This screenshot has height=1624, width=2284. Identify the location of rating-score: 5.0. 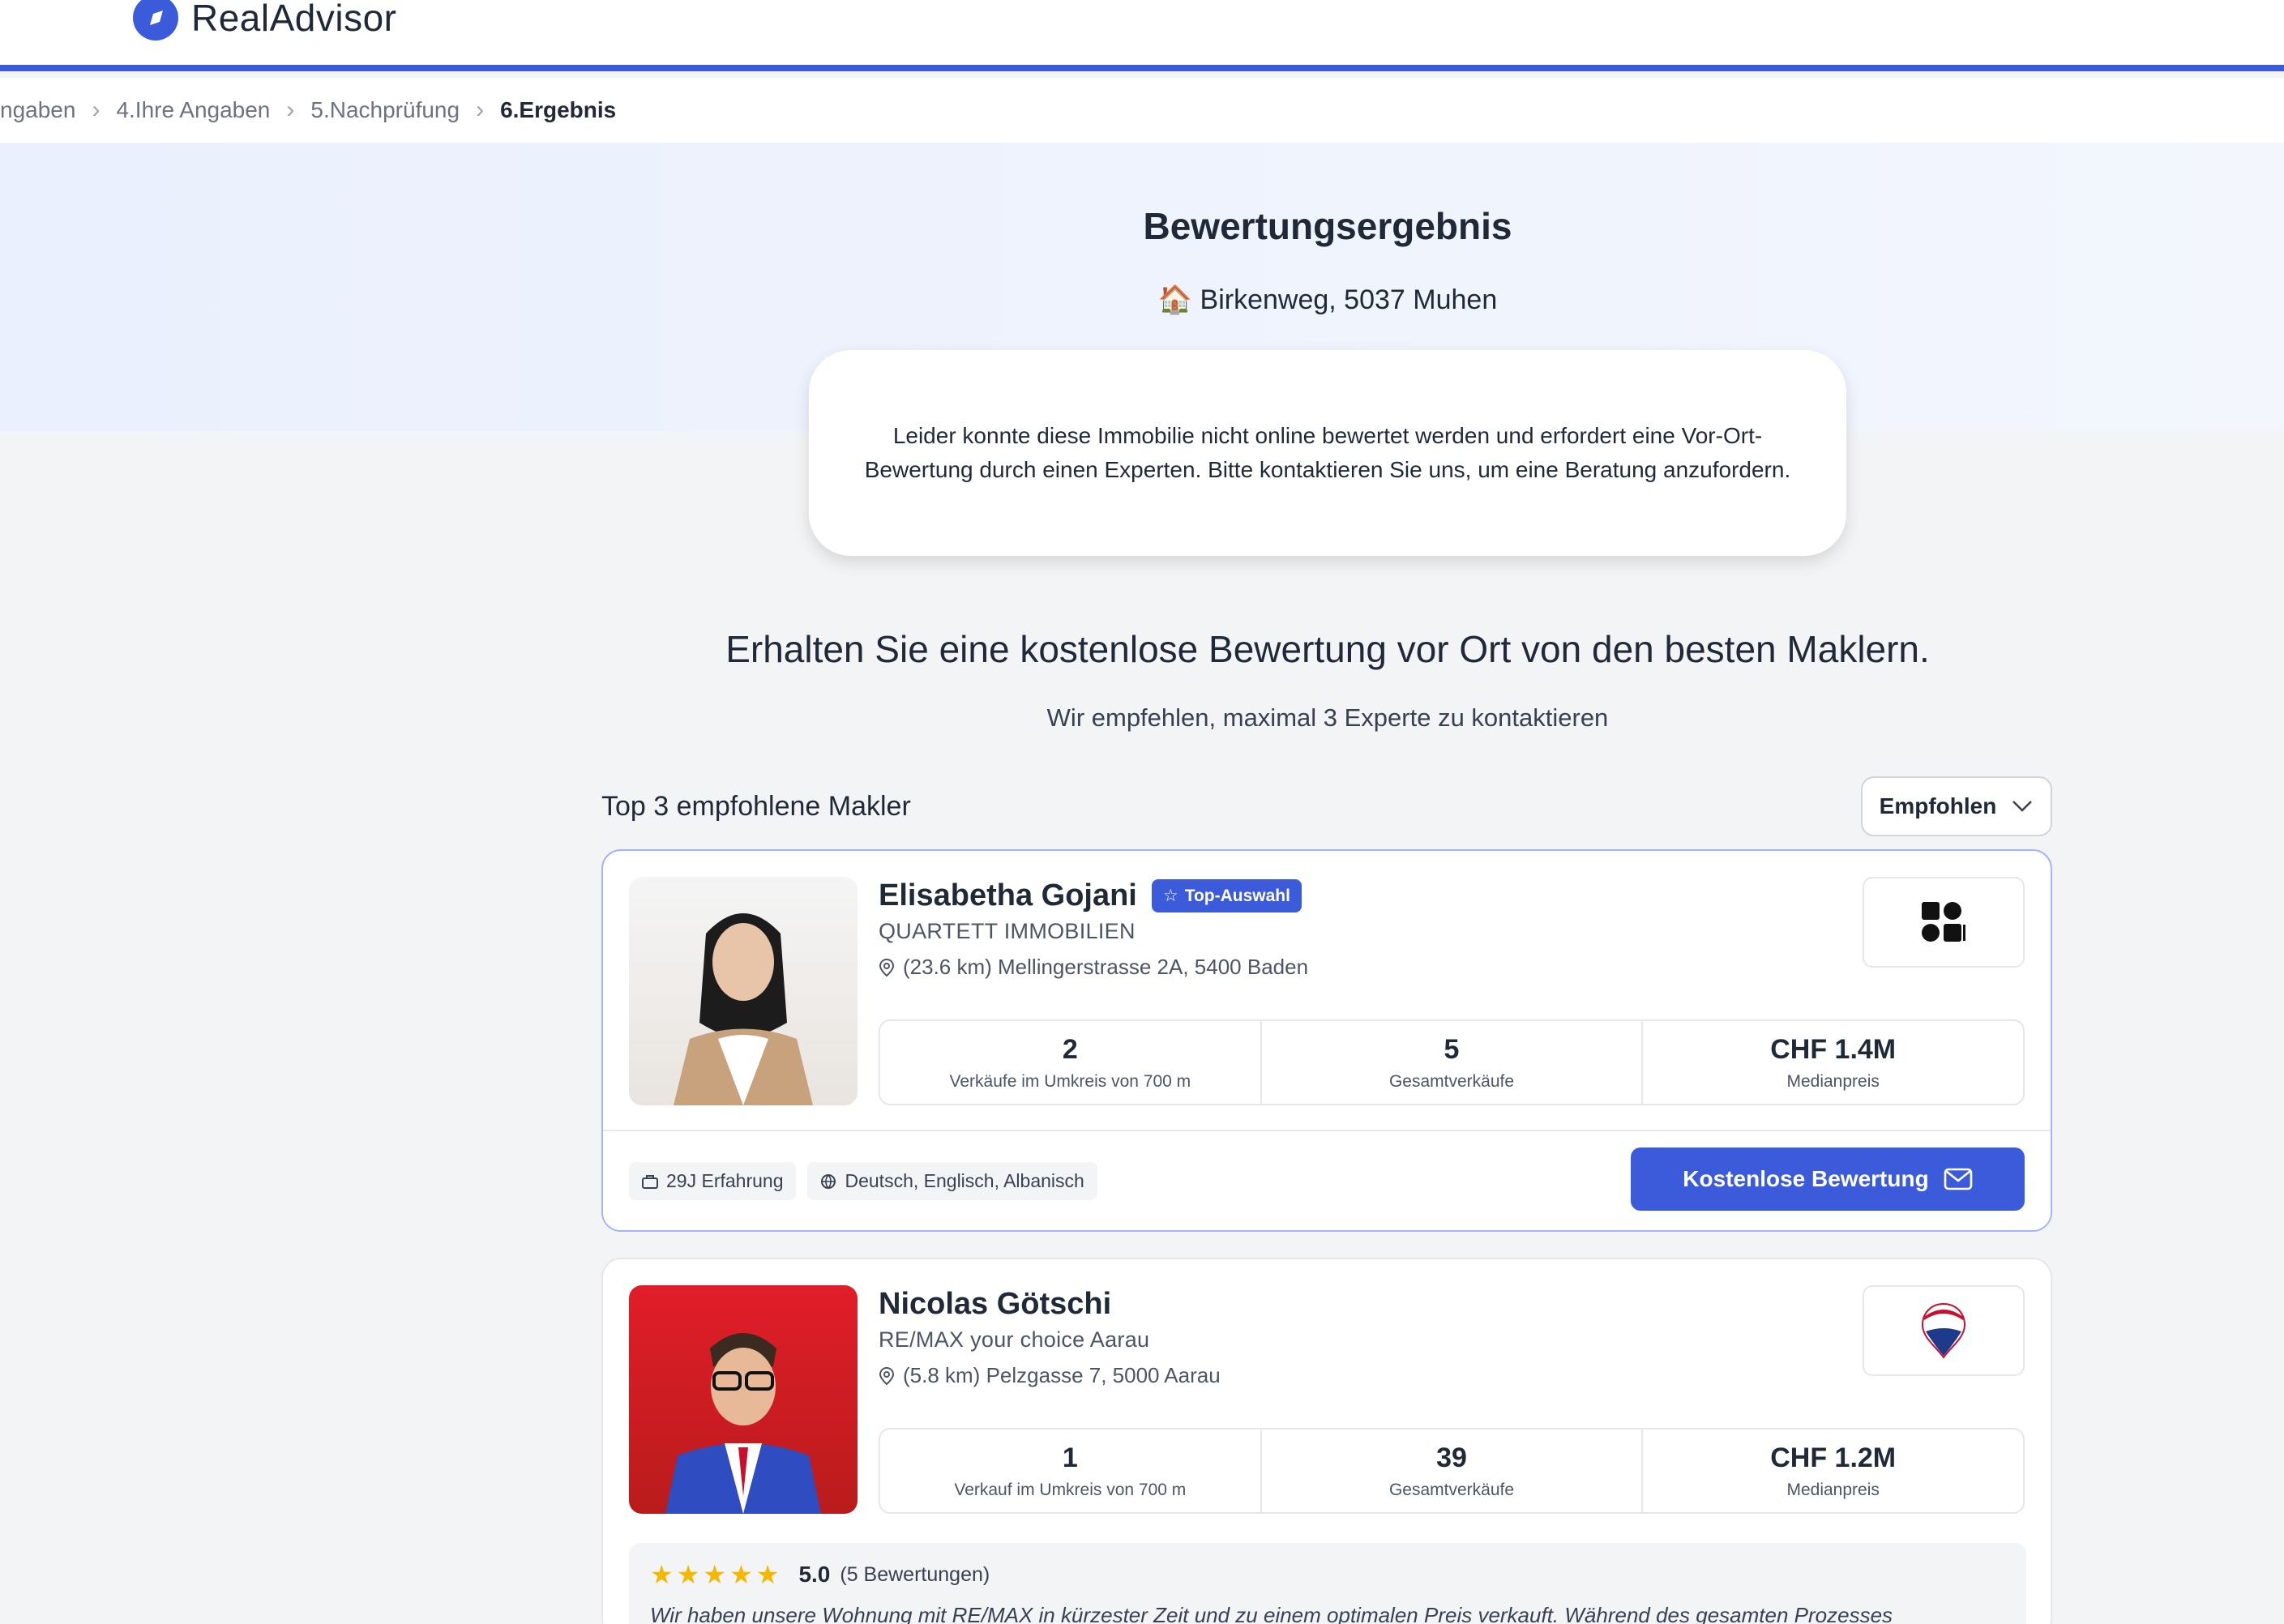
(814, 1574).